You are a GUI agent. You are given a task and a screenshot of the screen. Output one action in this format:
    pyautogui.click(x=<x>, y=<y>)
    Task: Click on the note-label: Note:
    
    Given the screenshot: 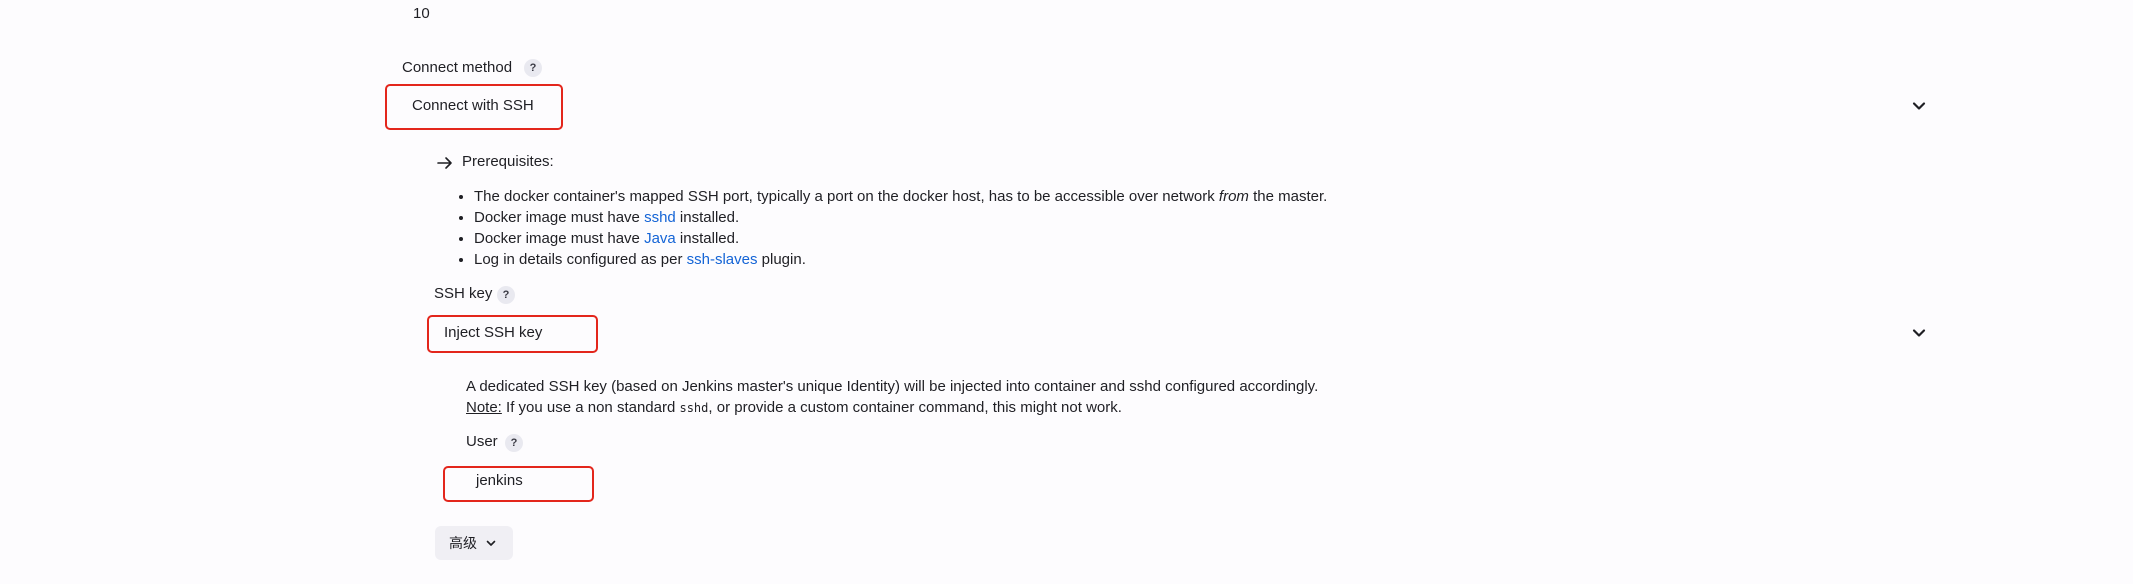 What is the action you would take?
    pyautogui.click(x=484, y=407)
    